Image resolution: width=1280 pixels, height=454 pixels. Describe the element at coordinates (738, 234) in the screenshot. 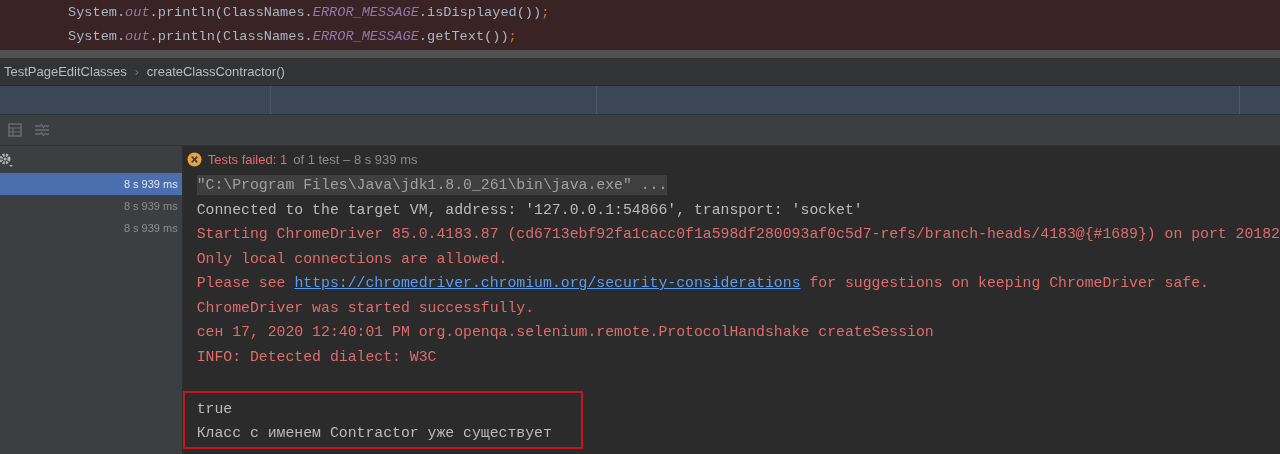

I see `console-text: Starting ChromeDriver 85.0.4183.87 (cd6713ebf92fa1cacc0f1a598df280093af0c5d7-refs/branch-heads/4183@{#1689}) on port 20182` at that location.